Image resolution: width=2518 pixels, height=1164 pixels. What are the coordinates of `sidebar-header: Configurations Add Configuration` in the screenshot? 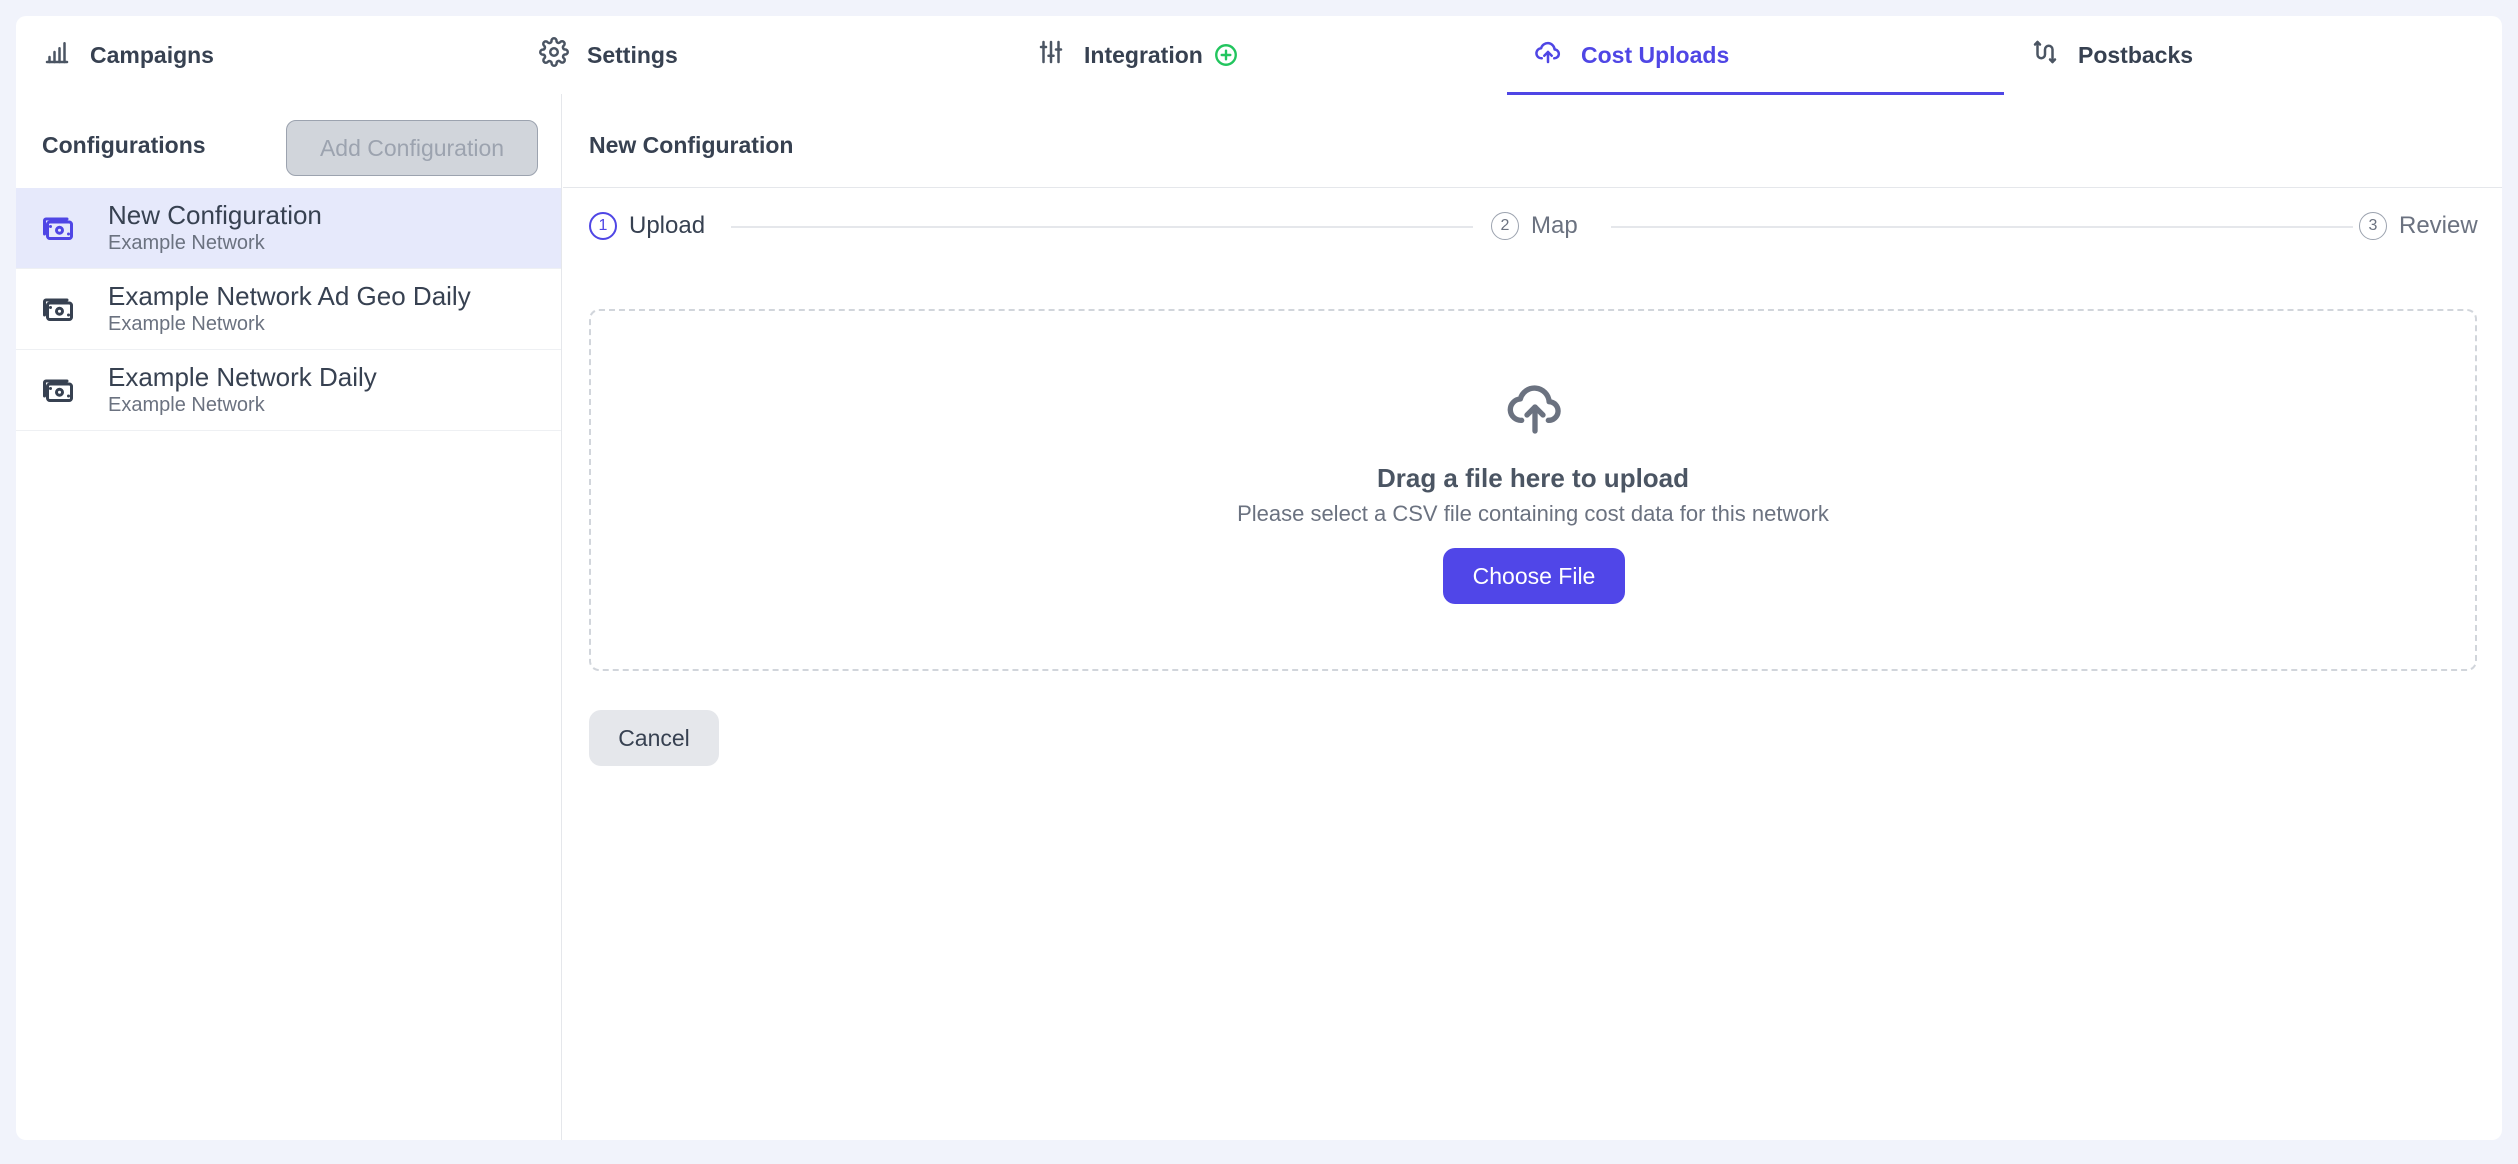 It's located at (288, 141).